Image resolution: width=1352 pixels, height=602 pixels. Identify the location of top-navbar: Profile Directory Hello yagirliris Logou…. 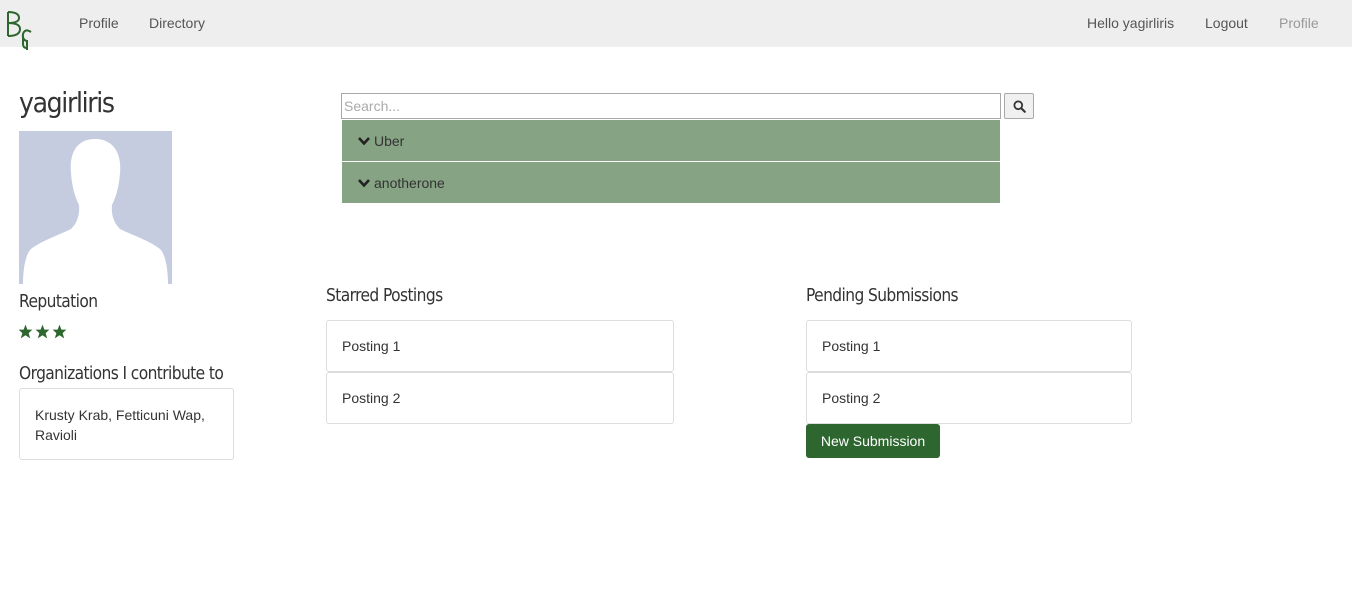
(676, 25).